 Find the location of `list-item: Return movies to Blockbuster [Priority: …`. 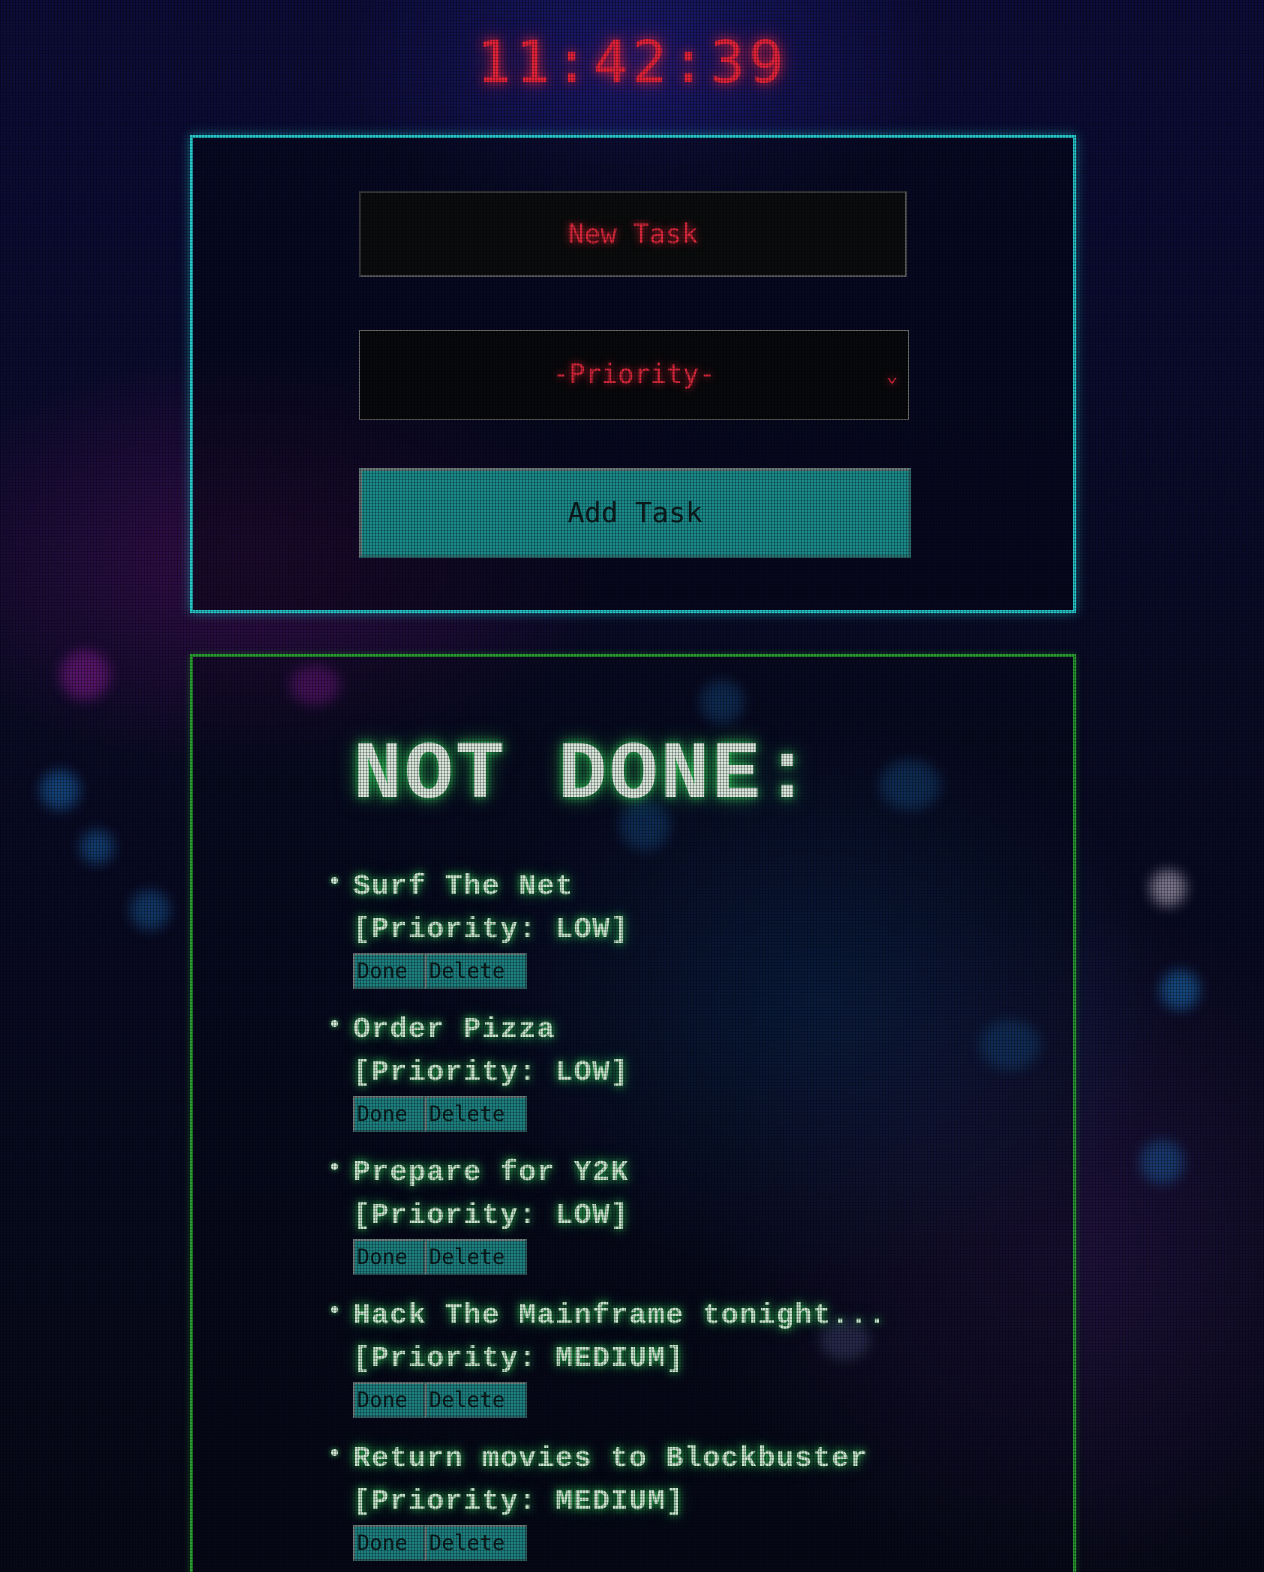

list-item: Return movies to Blockbuster [Priority: … is located at coordinates (609, 1504).